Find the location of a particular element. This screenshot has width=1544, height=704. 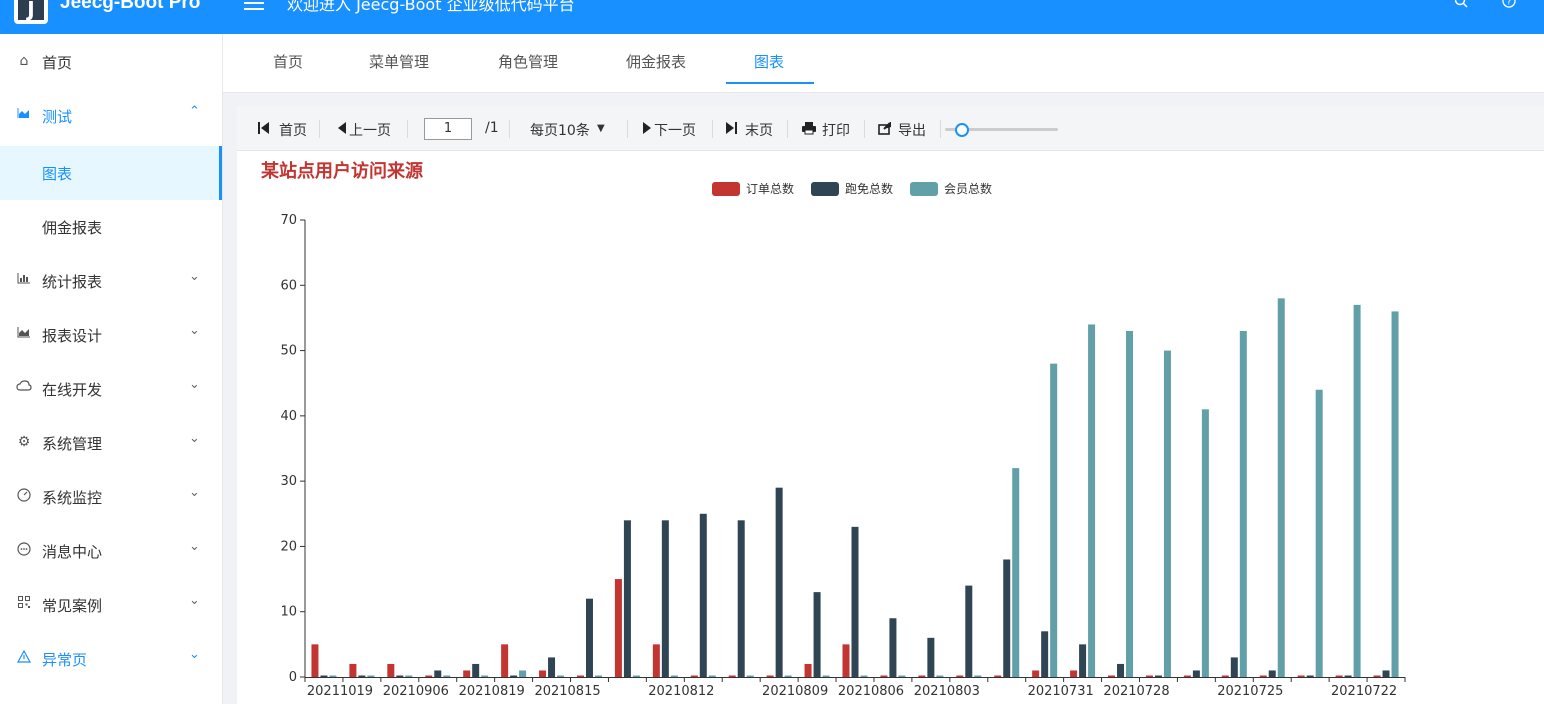

x-tick-label: 20210803 is located at coordinates (947, 691).